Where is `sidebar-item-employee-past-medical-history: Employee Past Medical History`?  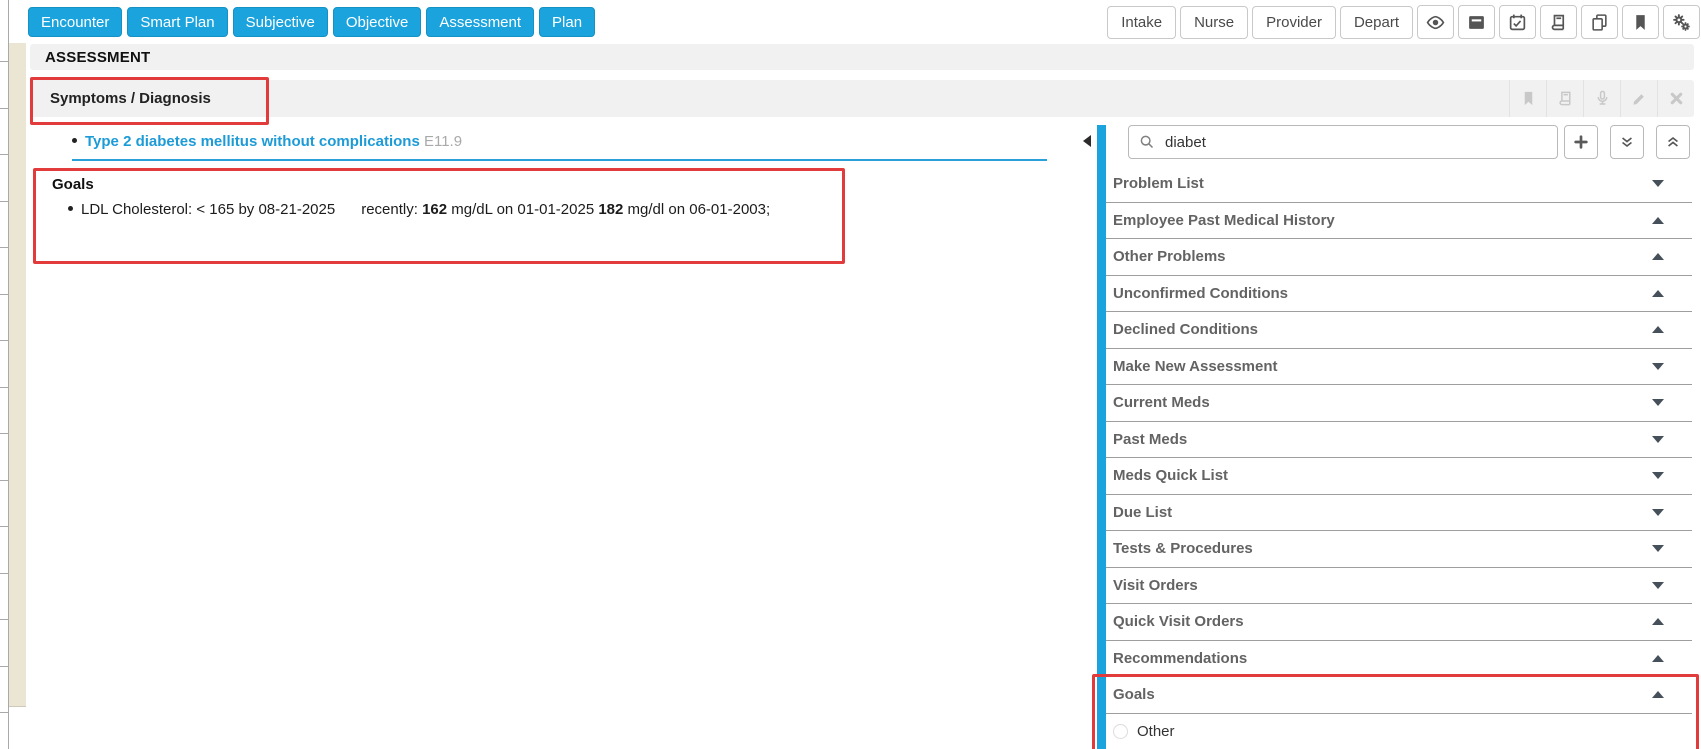
sidebar-item-employee-past-medical-history: Employee Past Medical History is located at coordinates (1399, 220).